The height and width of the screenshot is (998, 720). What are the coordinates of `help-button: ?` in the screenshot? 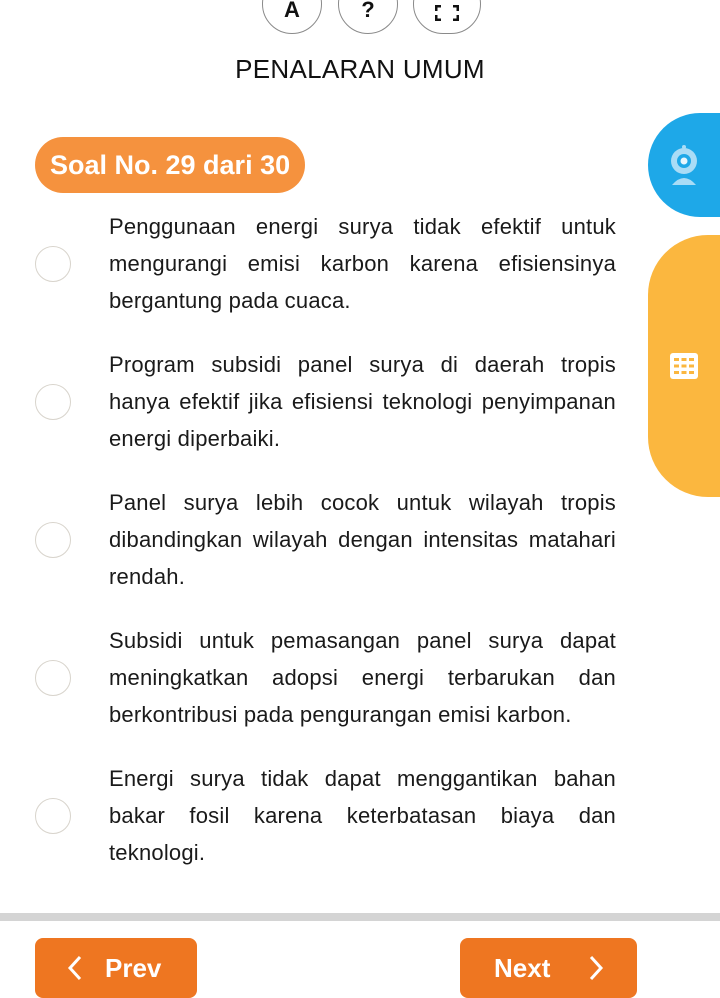 It's located at (368, 17).